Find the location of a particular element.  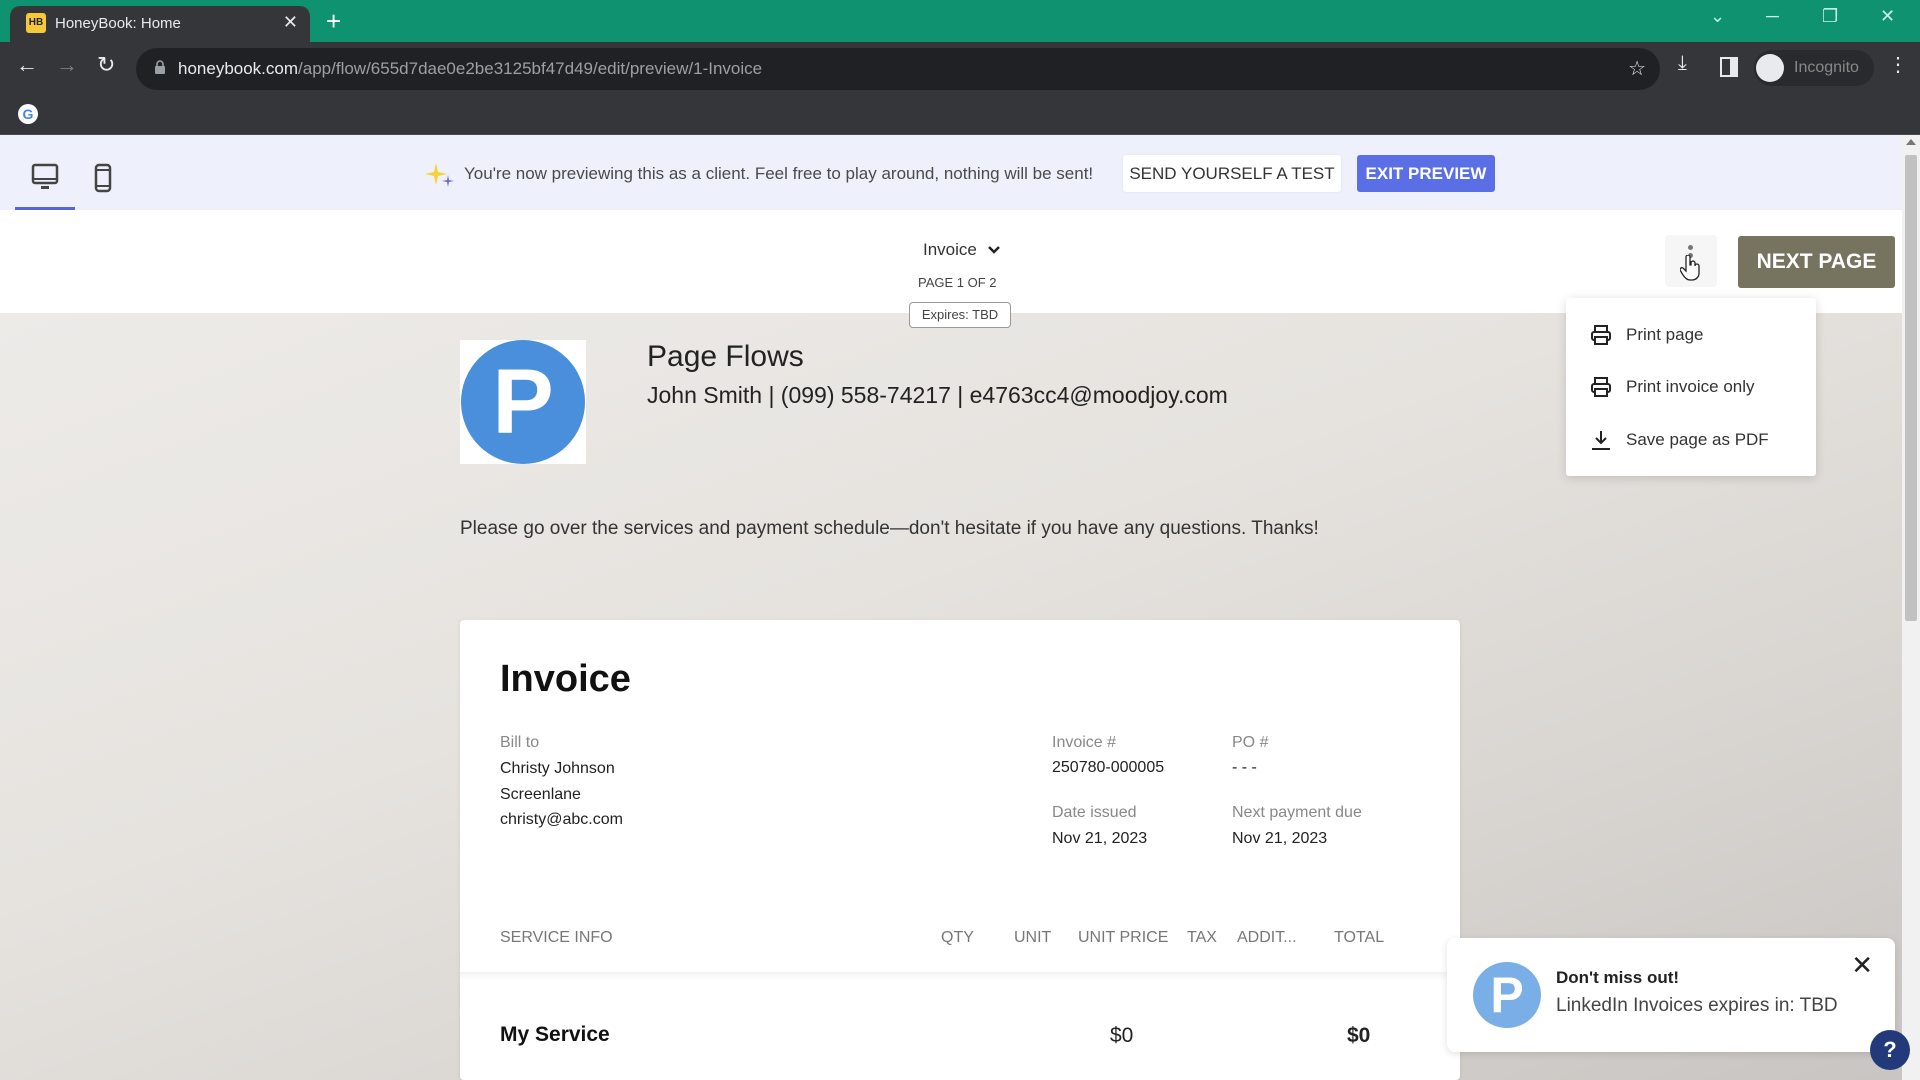

downloads-icon: ⤓ is located at coordinates (1682, 63).